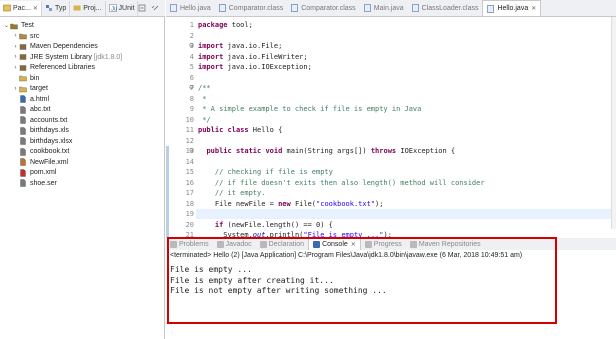 The height and width of the screenshot is (339, 616). Describe the element at coordinates (23, 172) in the screenshot. I see `maven-file-icon` at that location.